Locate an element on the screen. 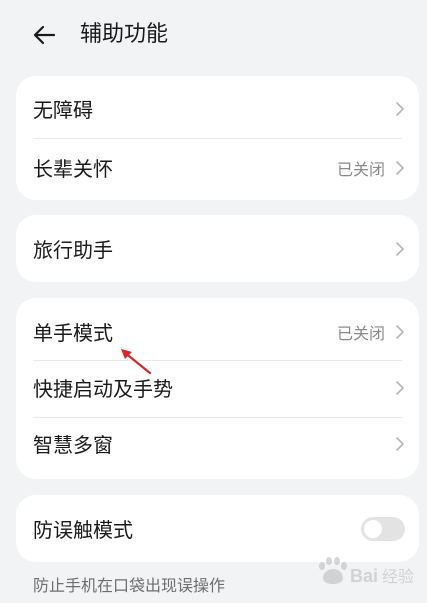 The image size is (427, 603). svg-text: Bai is located at coordinates (364, 576).